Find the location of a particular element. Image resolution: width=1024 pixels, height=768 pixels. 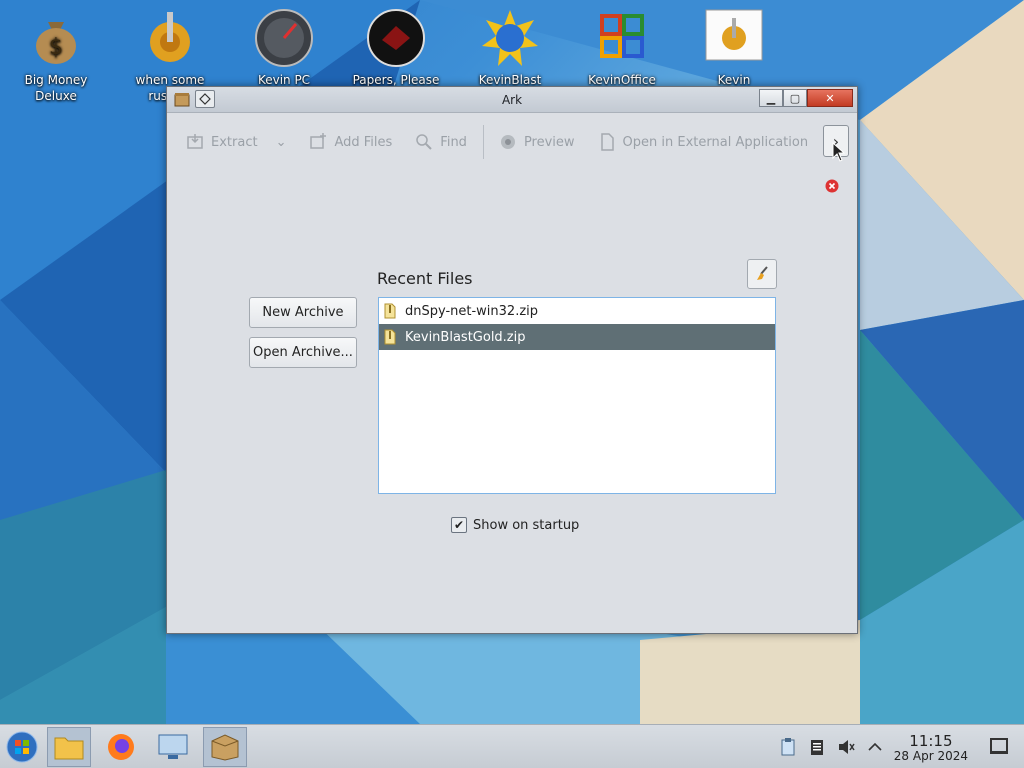

toolbar-separator is located at coordinates (483, 142).